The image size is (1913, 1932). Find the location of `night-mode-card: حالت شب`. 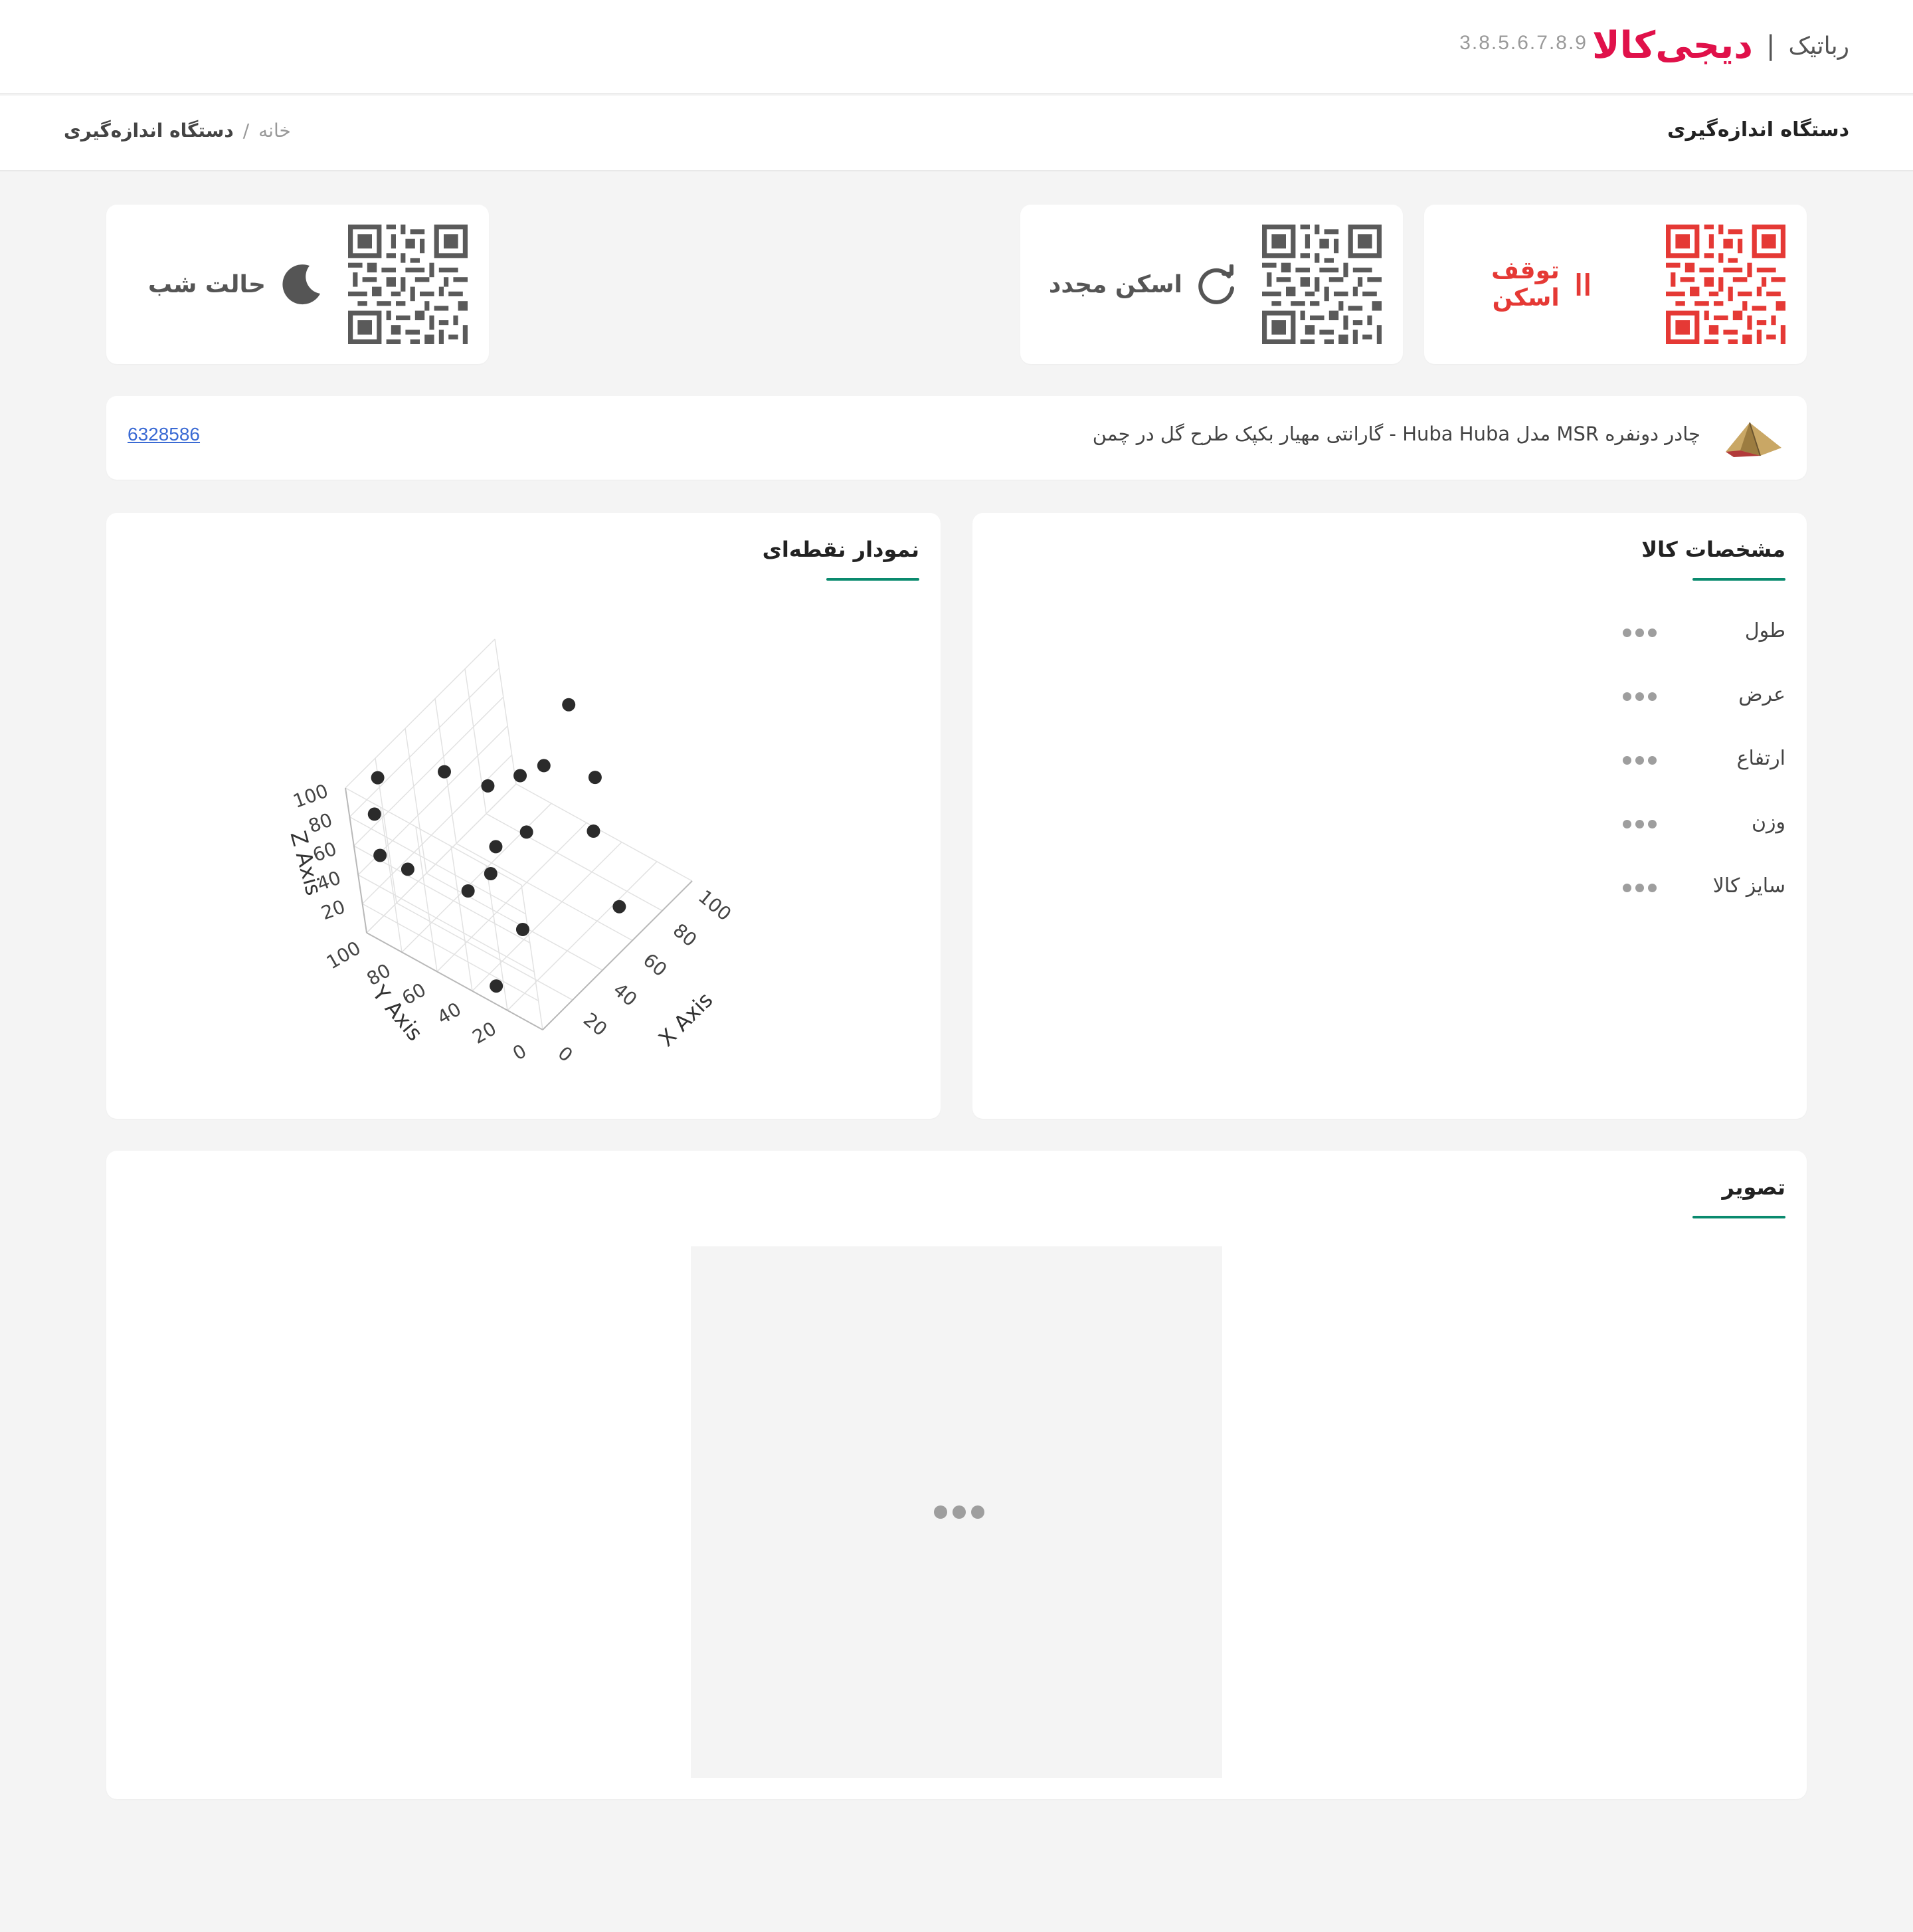

night-mode-card: حالت شب is located at coordinates (298, 284).